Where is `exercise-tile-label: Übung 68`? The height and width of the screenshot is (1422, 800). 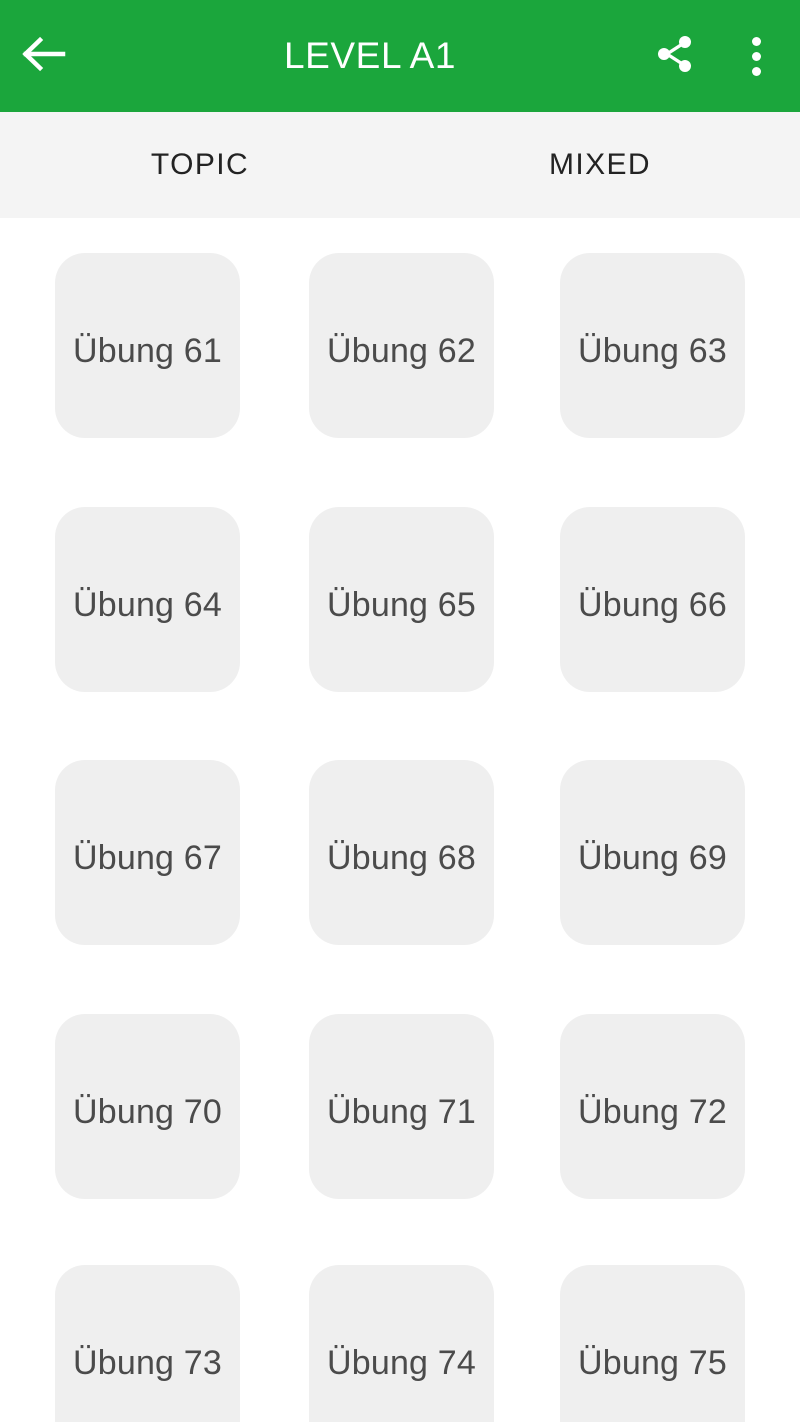
exercise-tile-label: Übung 68 is located at coordinates (401, 858).